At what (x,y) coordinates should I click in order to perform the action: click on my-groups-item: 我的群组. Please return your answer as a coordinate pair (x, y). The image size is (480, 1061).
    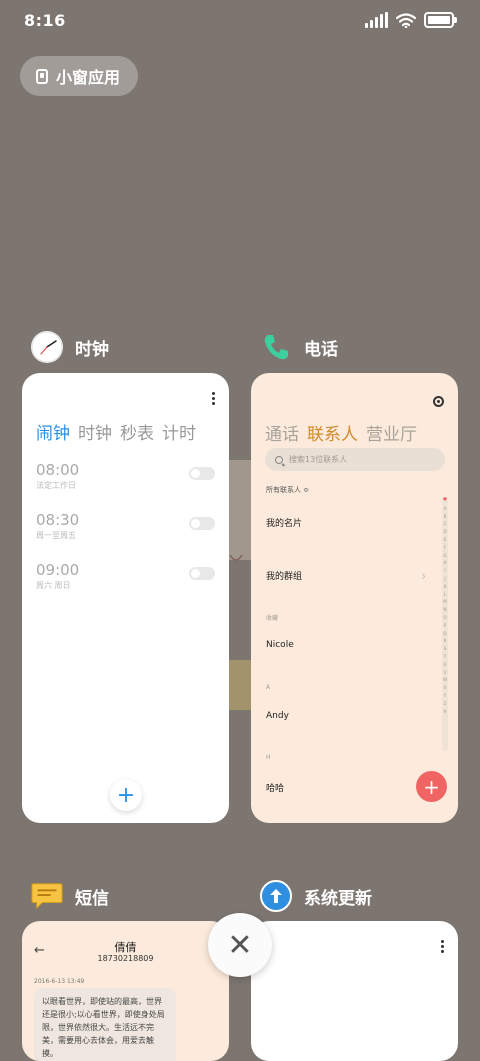
    Looking at the image, I should click on (284, 575).